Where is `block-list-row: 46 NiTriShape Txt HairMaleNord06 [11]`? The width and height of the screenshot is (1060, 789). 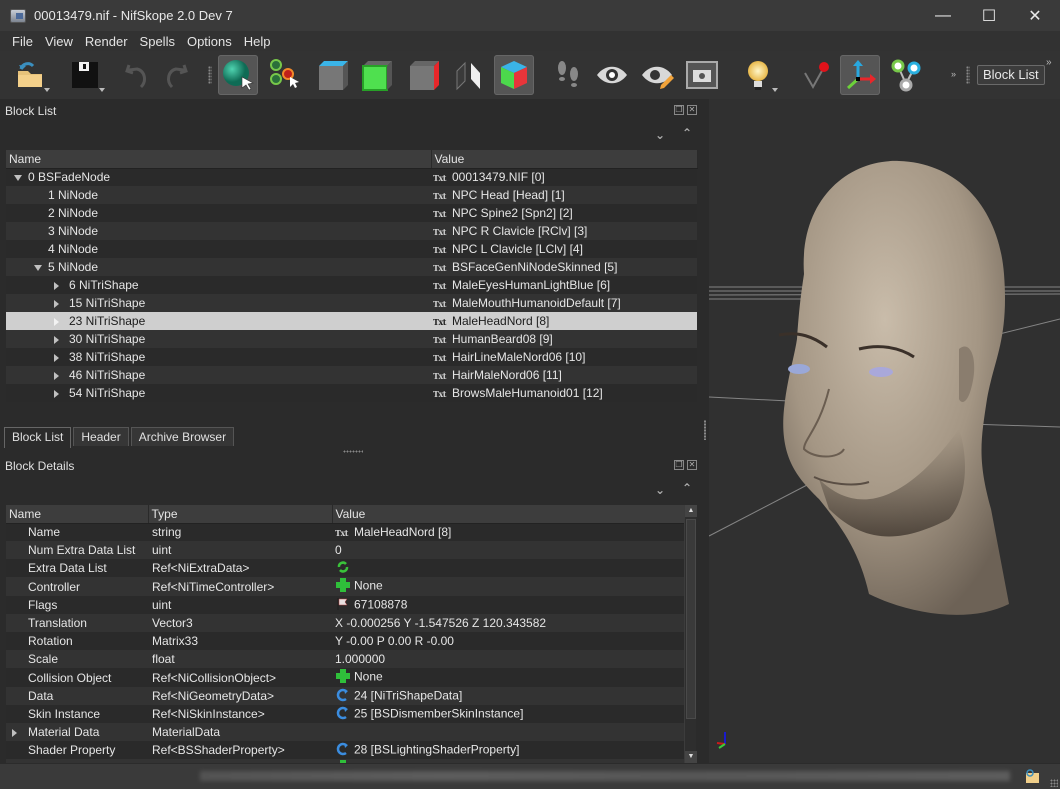
block-list-row: 46 NiTriShape Txt HairMaleNord06 [11] is located at coordinates (351, 375).